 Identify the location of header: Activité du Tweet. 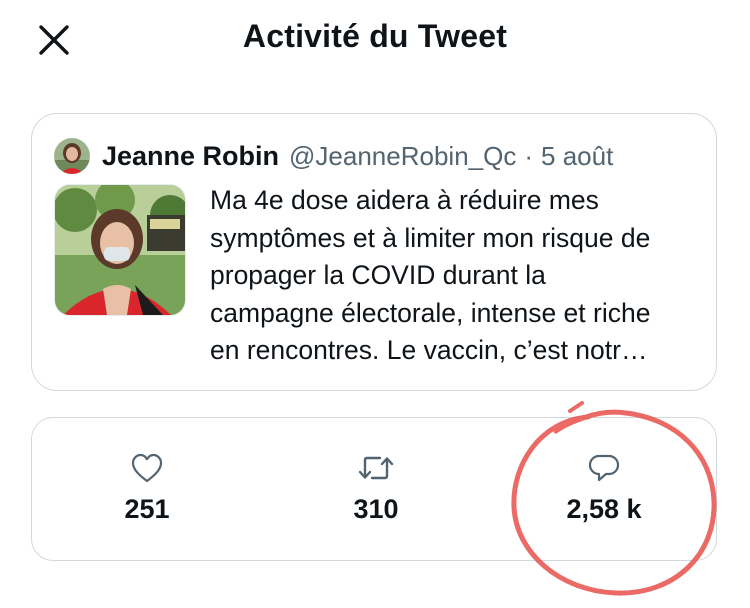
(375, 40).